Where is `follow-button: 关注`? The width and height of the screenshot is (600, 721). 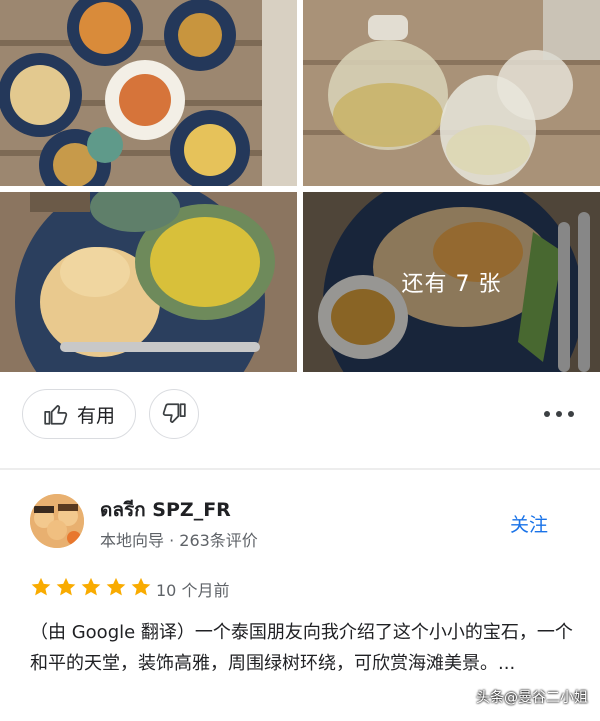
follow-button: 关注 is located at coordinates (529, 523).